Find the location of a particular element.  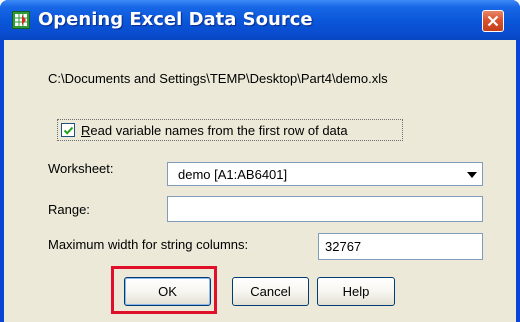

ok-highlight-box is located at coordinates (164, 290).